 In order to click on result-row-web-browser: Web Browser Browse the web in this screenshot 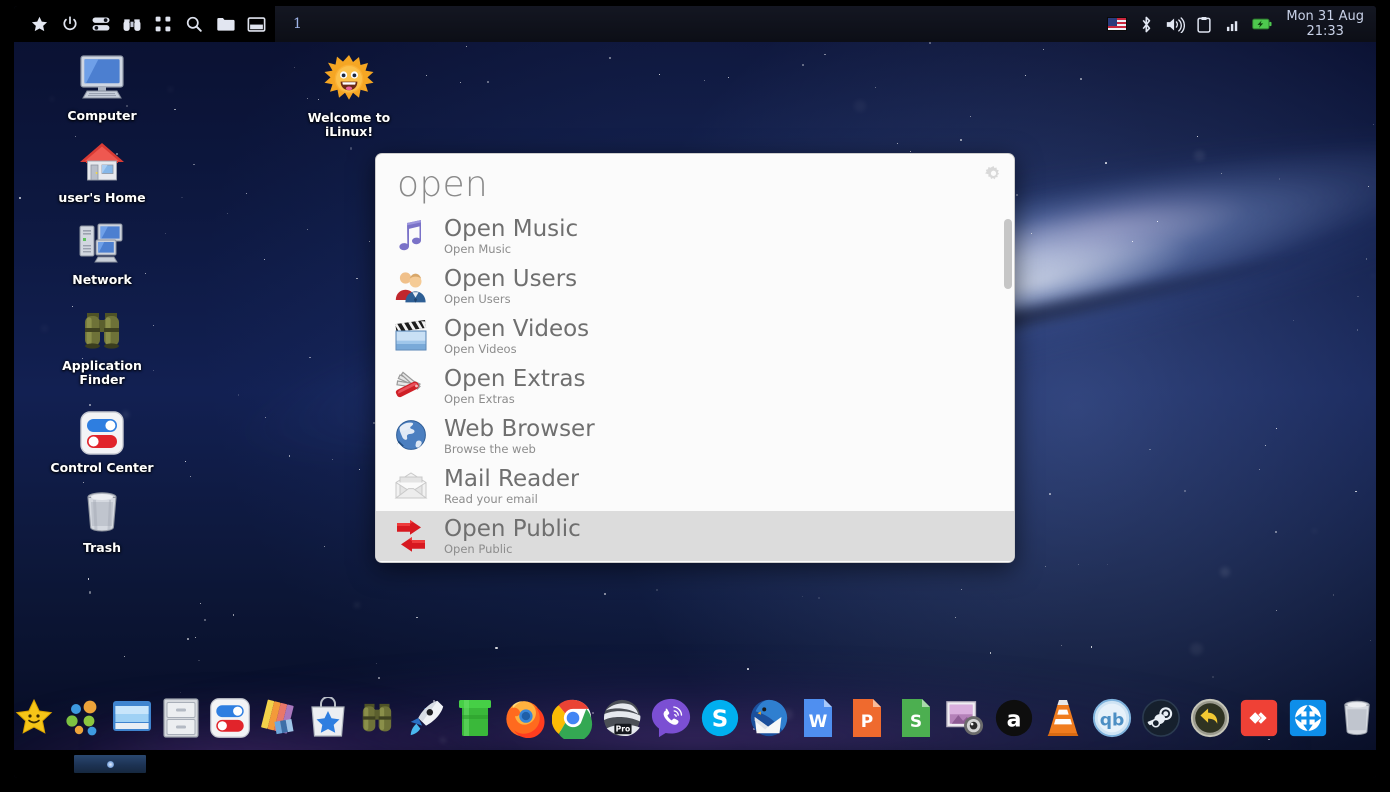, I will do `click(695, 436)`.